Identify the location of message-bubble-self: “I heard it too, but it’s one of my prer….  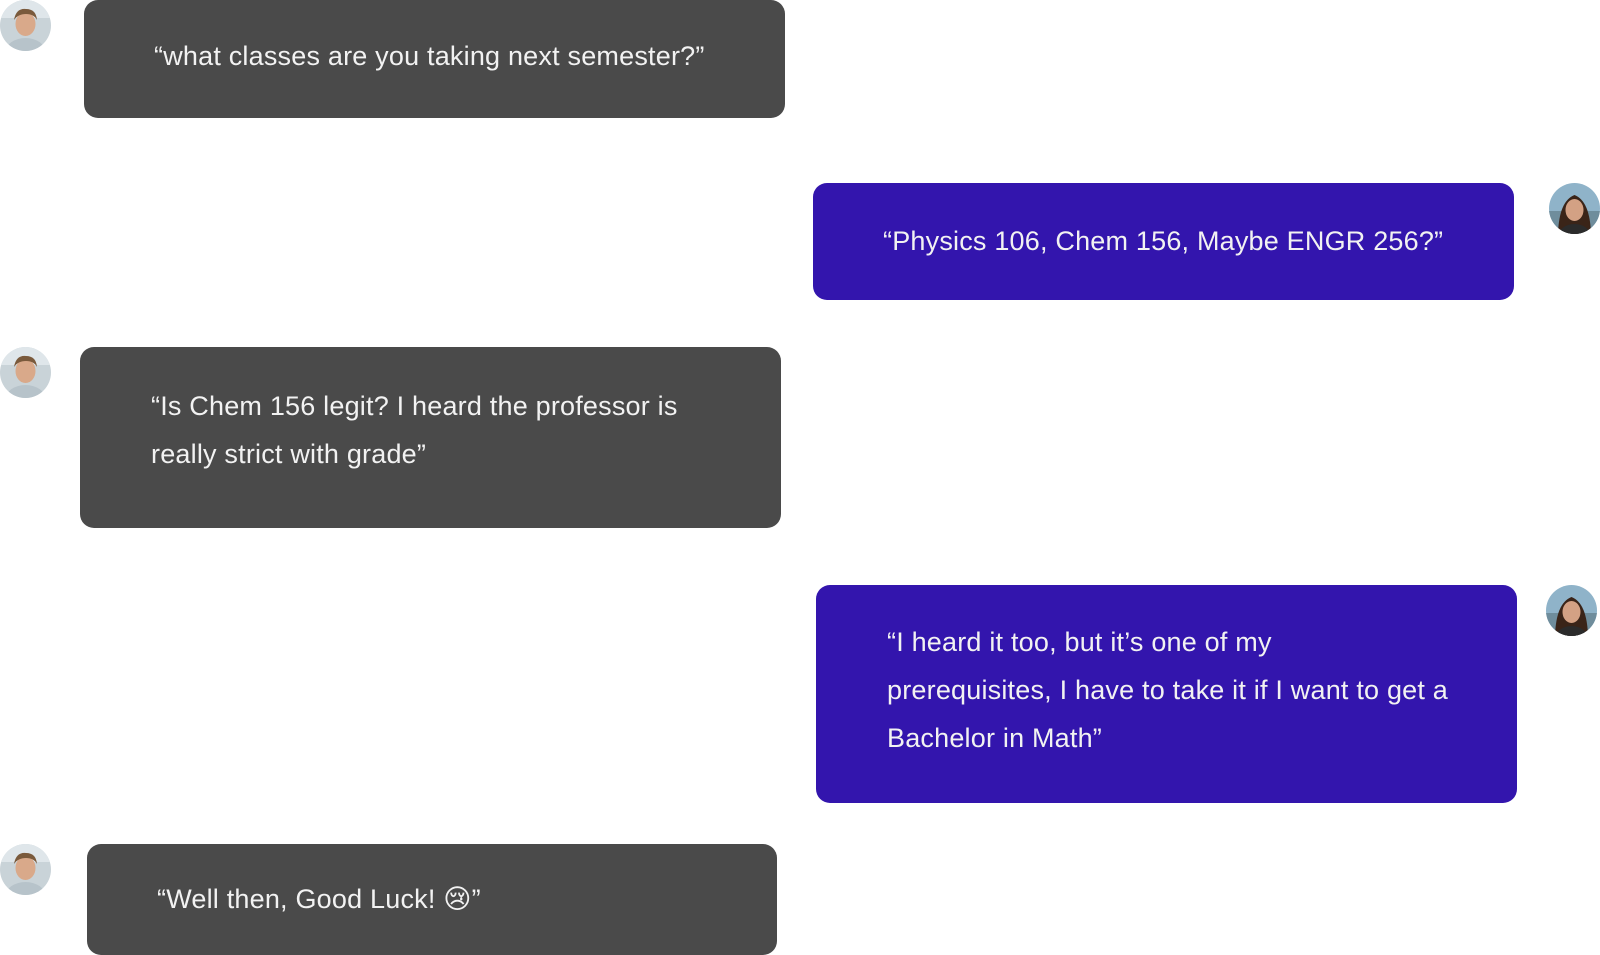
(1166, 694).